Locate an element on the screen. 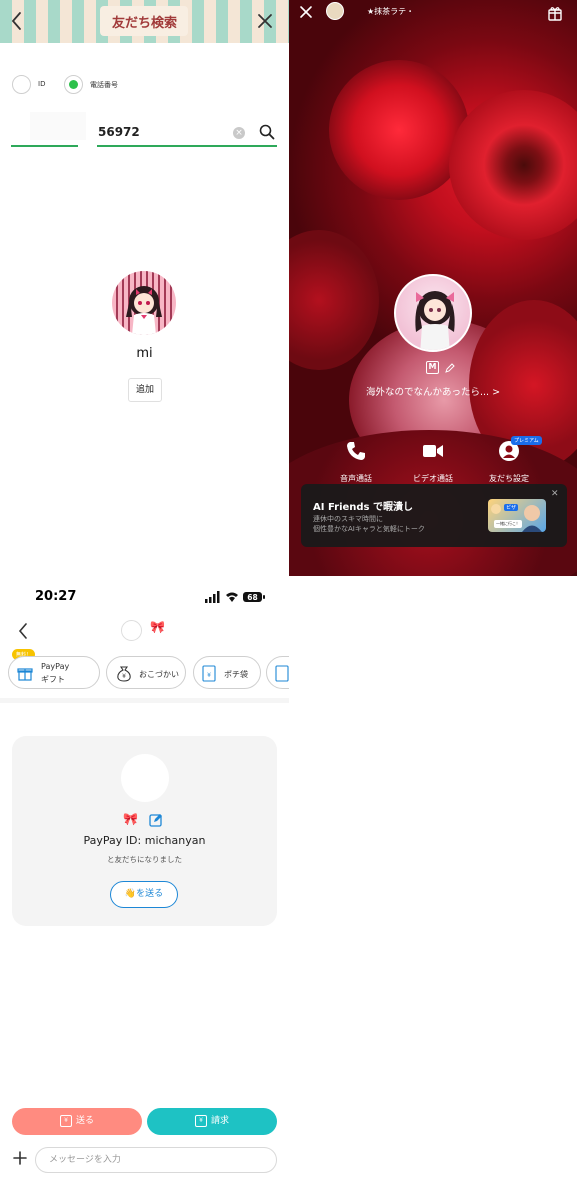 Image resolution: width=577 pixels, height=1200 pixels. radio-id is located at coordinates (21, 84).